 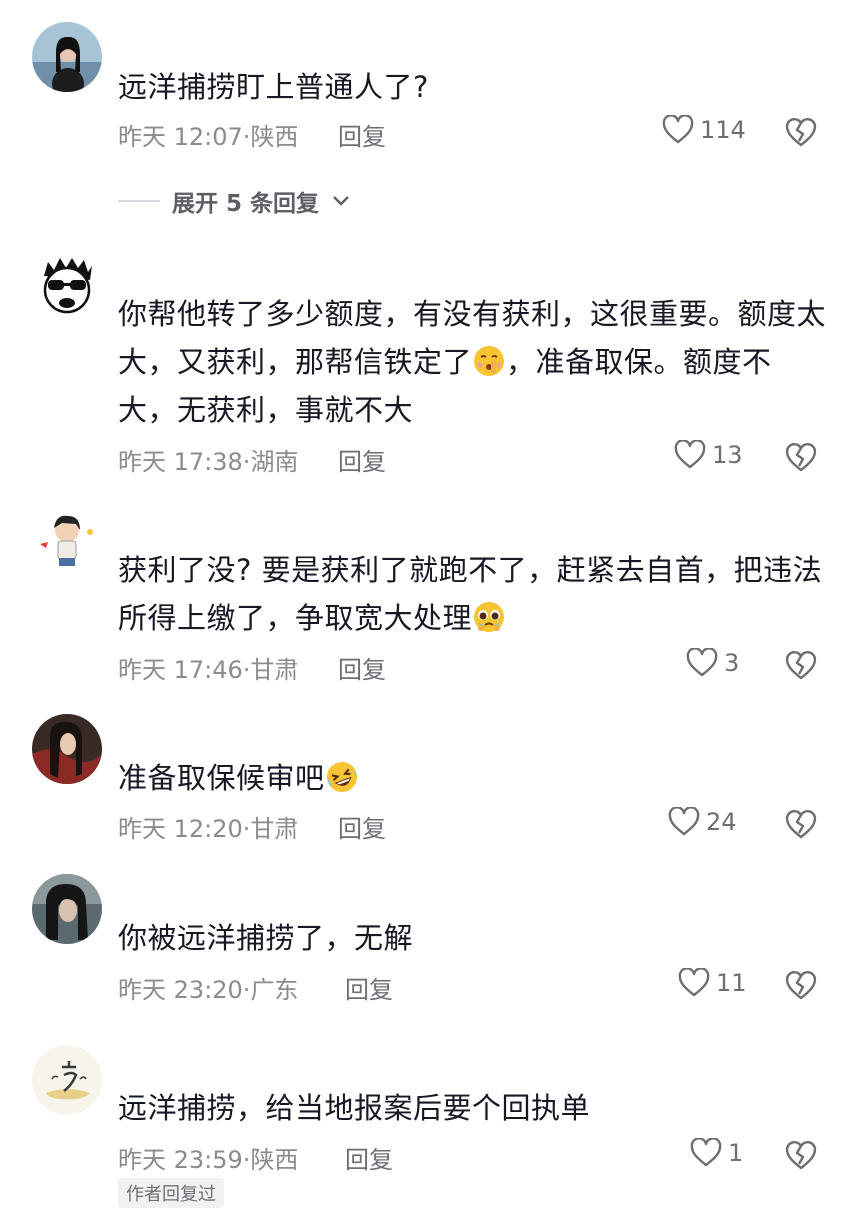 I want to click on like-button: 11, so click(x=712, y=983).